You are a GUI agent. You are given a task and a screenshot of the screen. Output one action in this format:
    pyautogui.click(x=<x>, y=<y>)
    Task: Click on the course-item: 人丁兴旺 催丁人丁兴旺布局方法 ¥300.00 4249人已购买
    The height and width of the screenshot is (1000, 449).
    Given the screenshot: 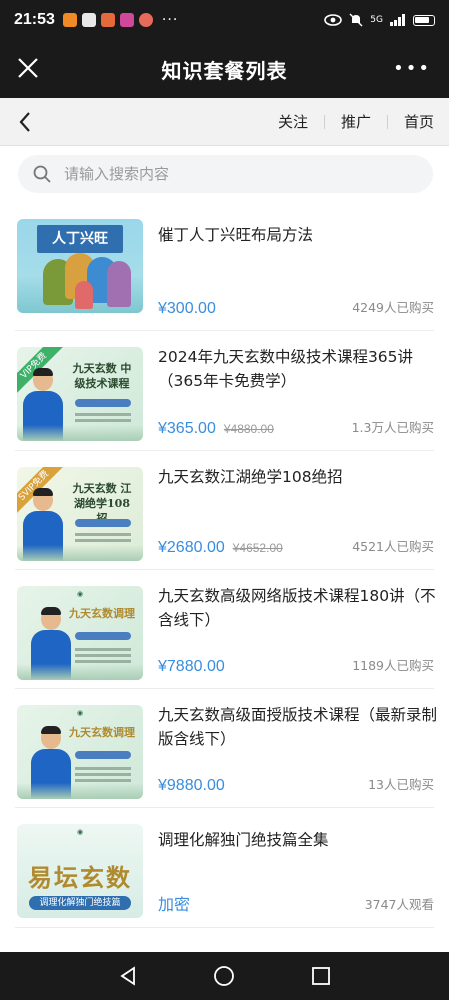 What is the action you would take?
    pyautogui.click(x=224, y=267)
    